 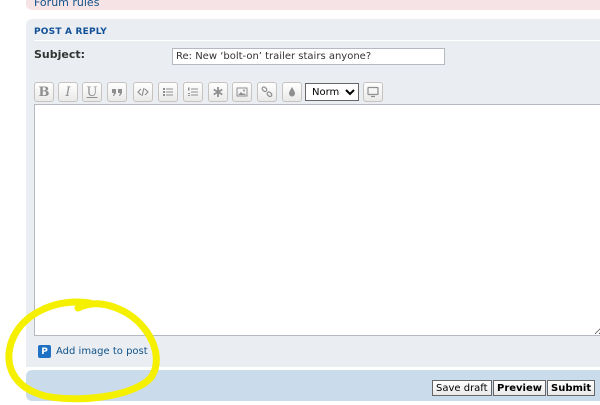 I want to click on forum-rules-link: Forum rules, so click(x=66, y=4).